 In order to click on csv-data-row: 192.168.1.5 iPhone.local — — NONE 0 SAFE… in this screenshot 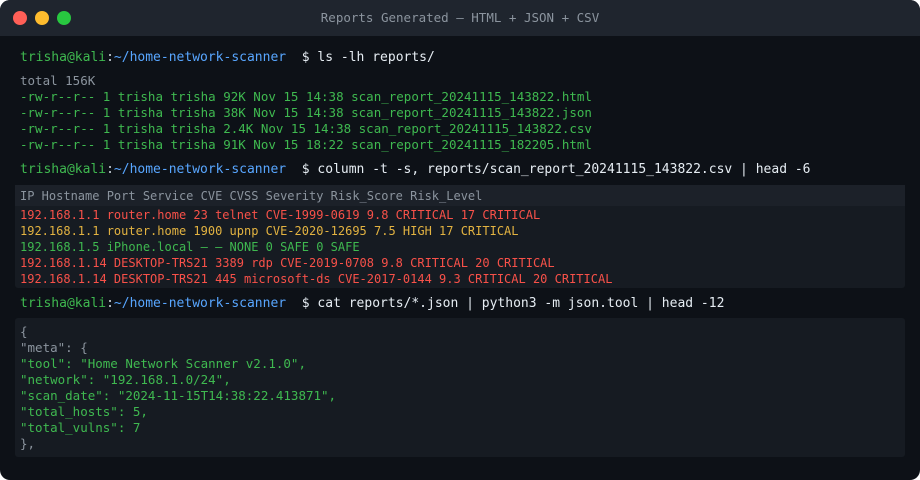, I will do `click(190, 247)`.